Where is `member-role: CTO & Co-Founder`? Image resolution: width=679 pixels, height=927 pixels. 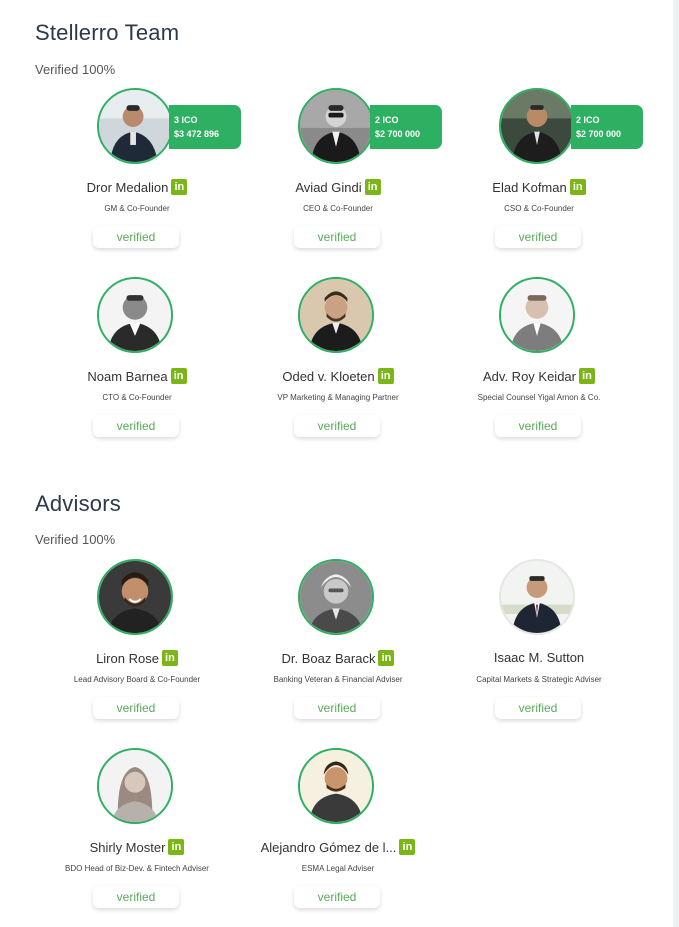 member-role: CTO & Co-Founder is located at coordinates (137, 397).